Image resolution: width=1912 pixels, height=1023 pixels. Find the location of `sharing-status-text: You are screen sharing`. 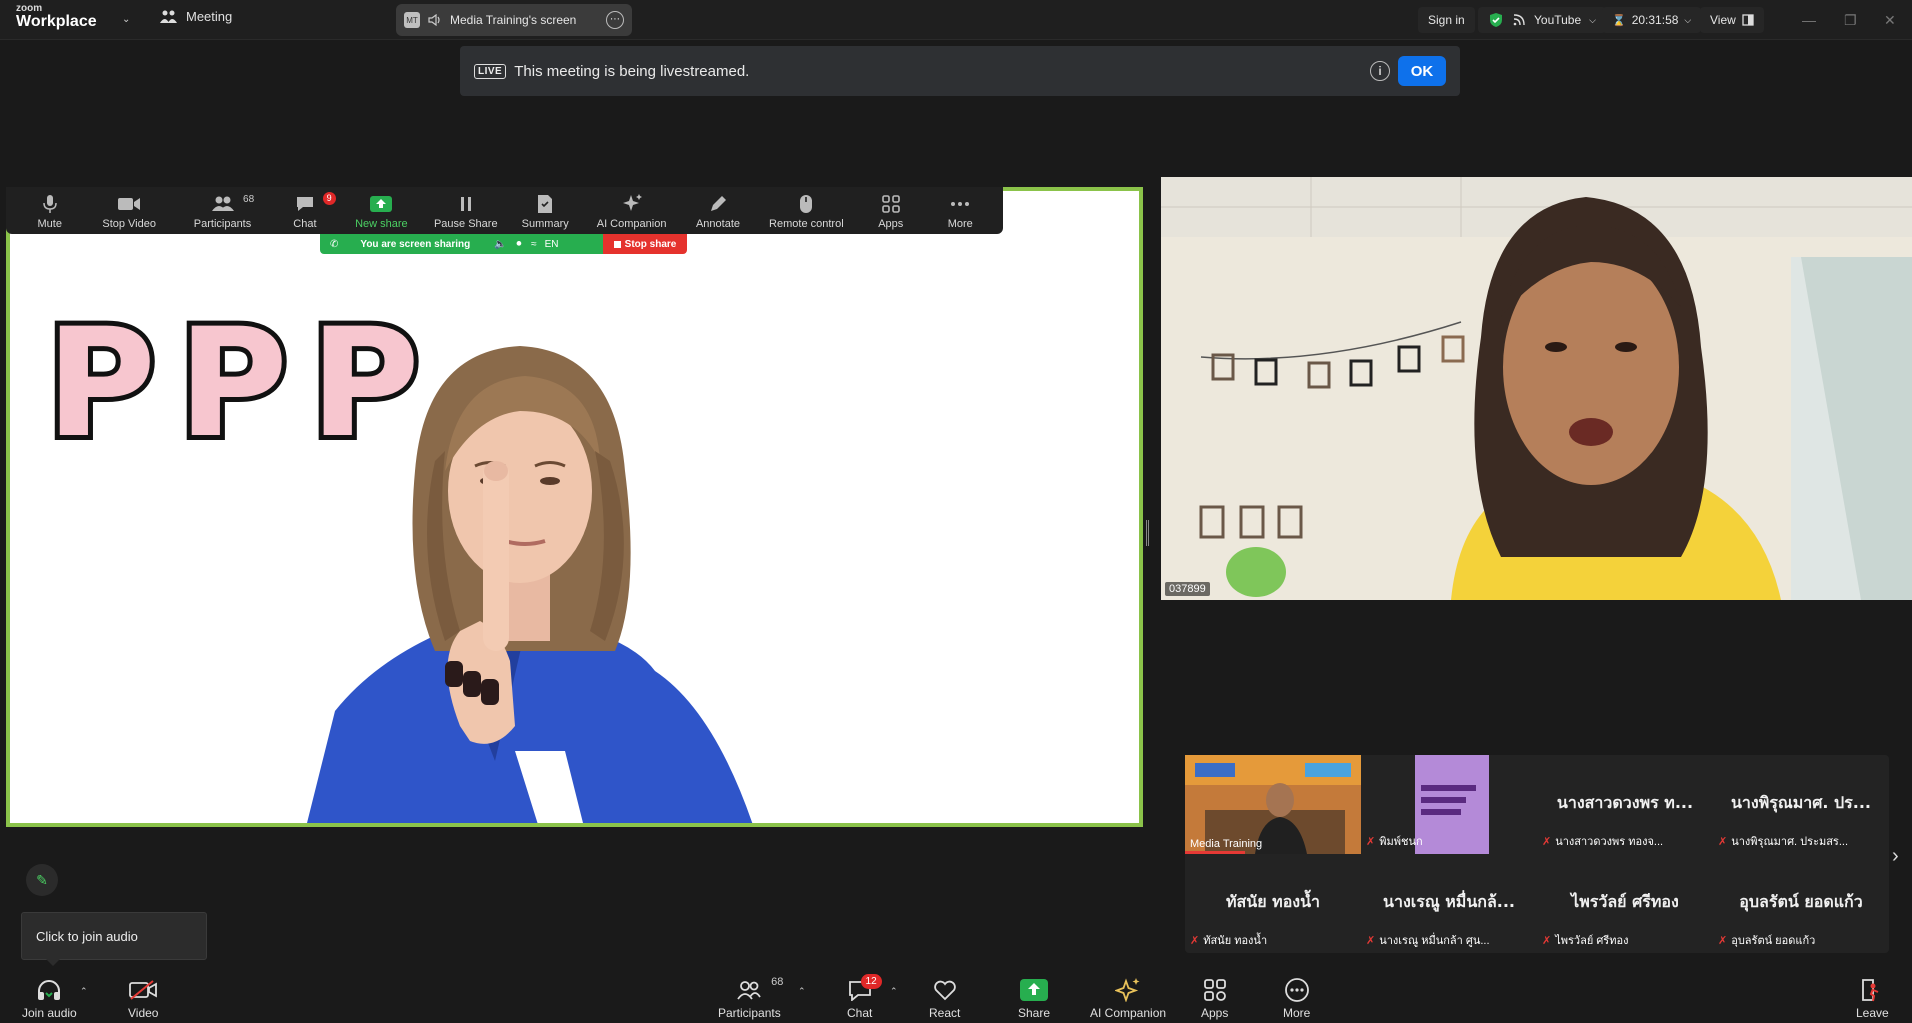

sharing-status-text: You are screen sharing is located at coordinates (415, 244).